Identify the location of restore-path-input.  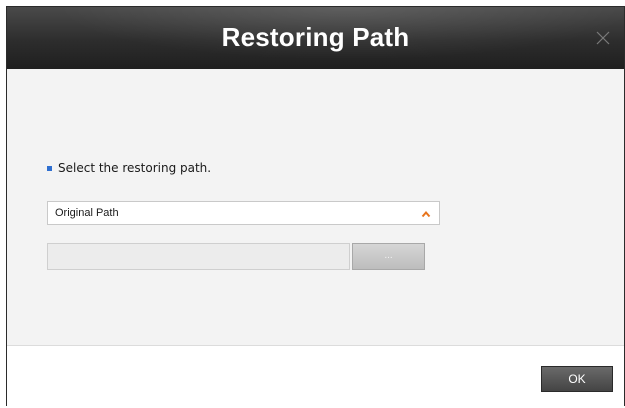
(198, 256).